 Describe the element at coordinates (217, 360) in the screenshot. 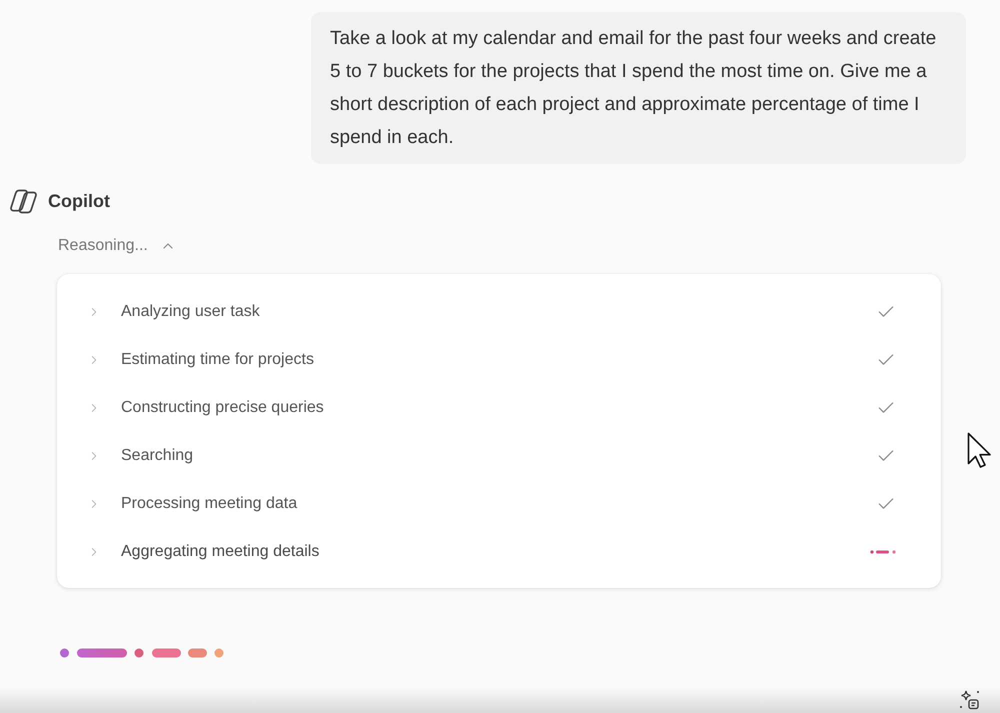

I see `step-label: Estimating time for projects` at that location.